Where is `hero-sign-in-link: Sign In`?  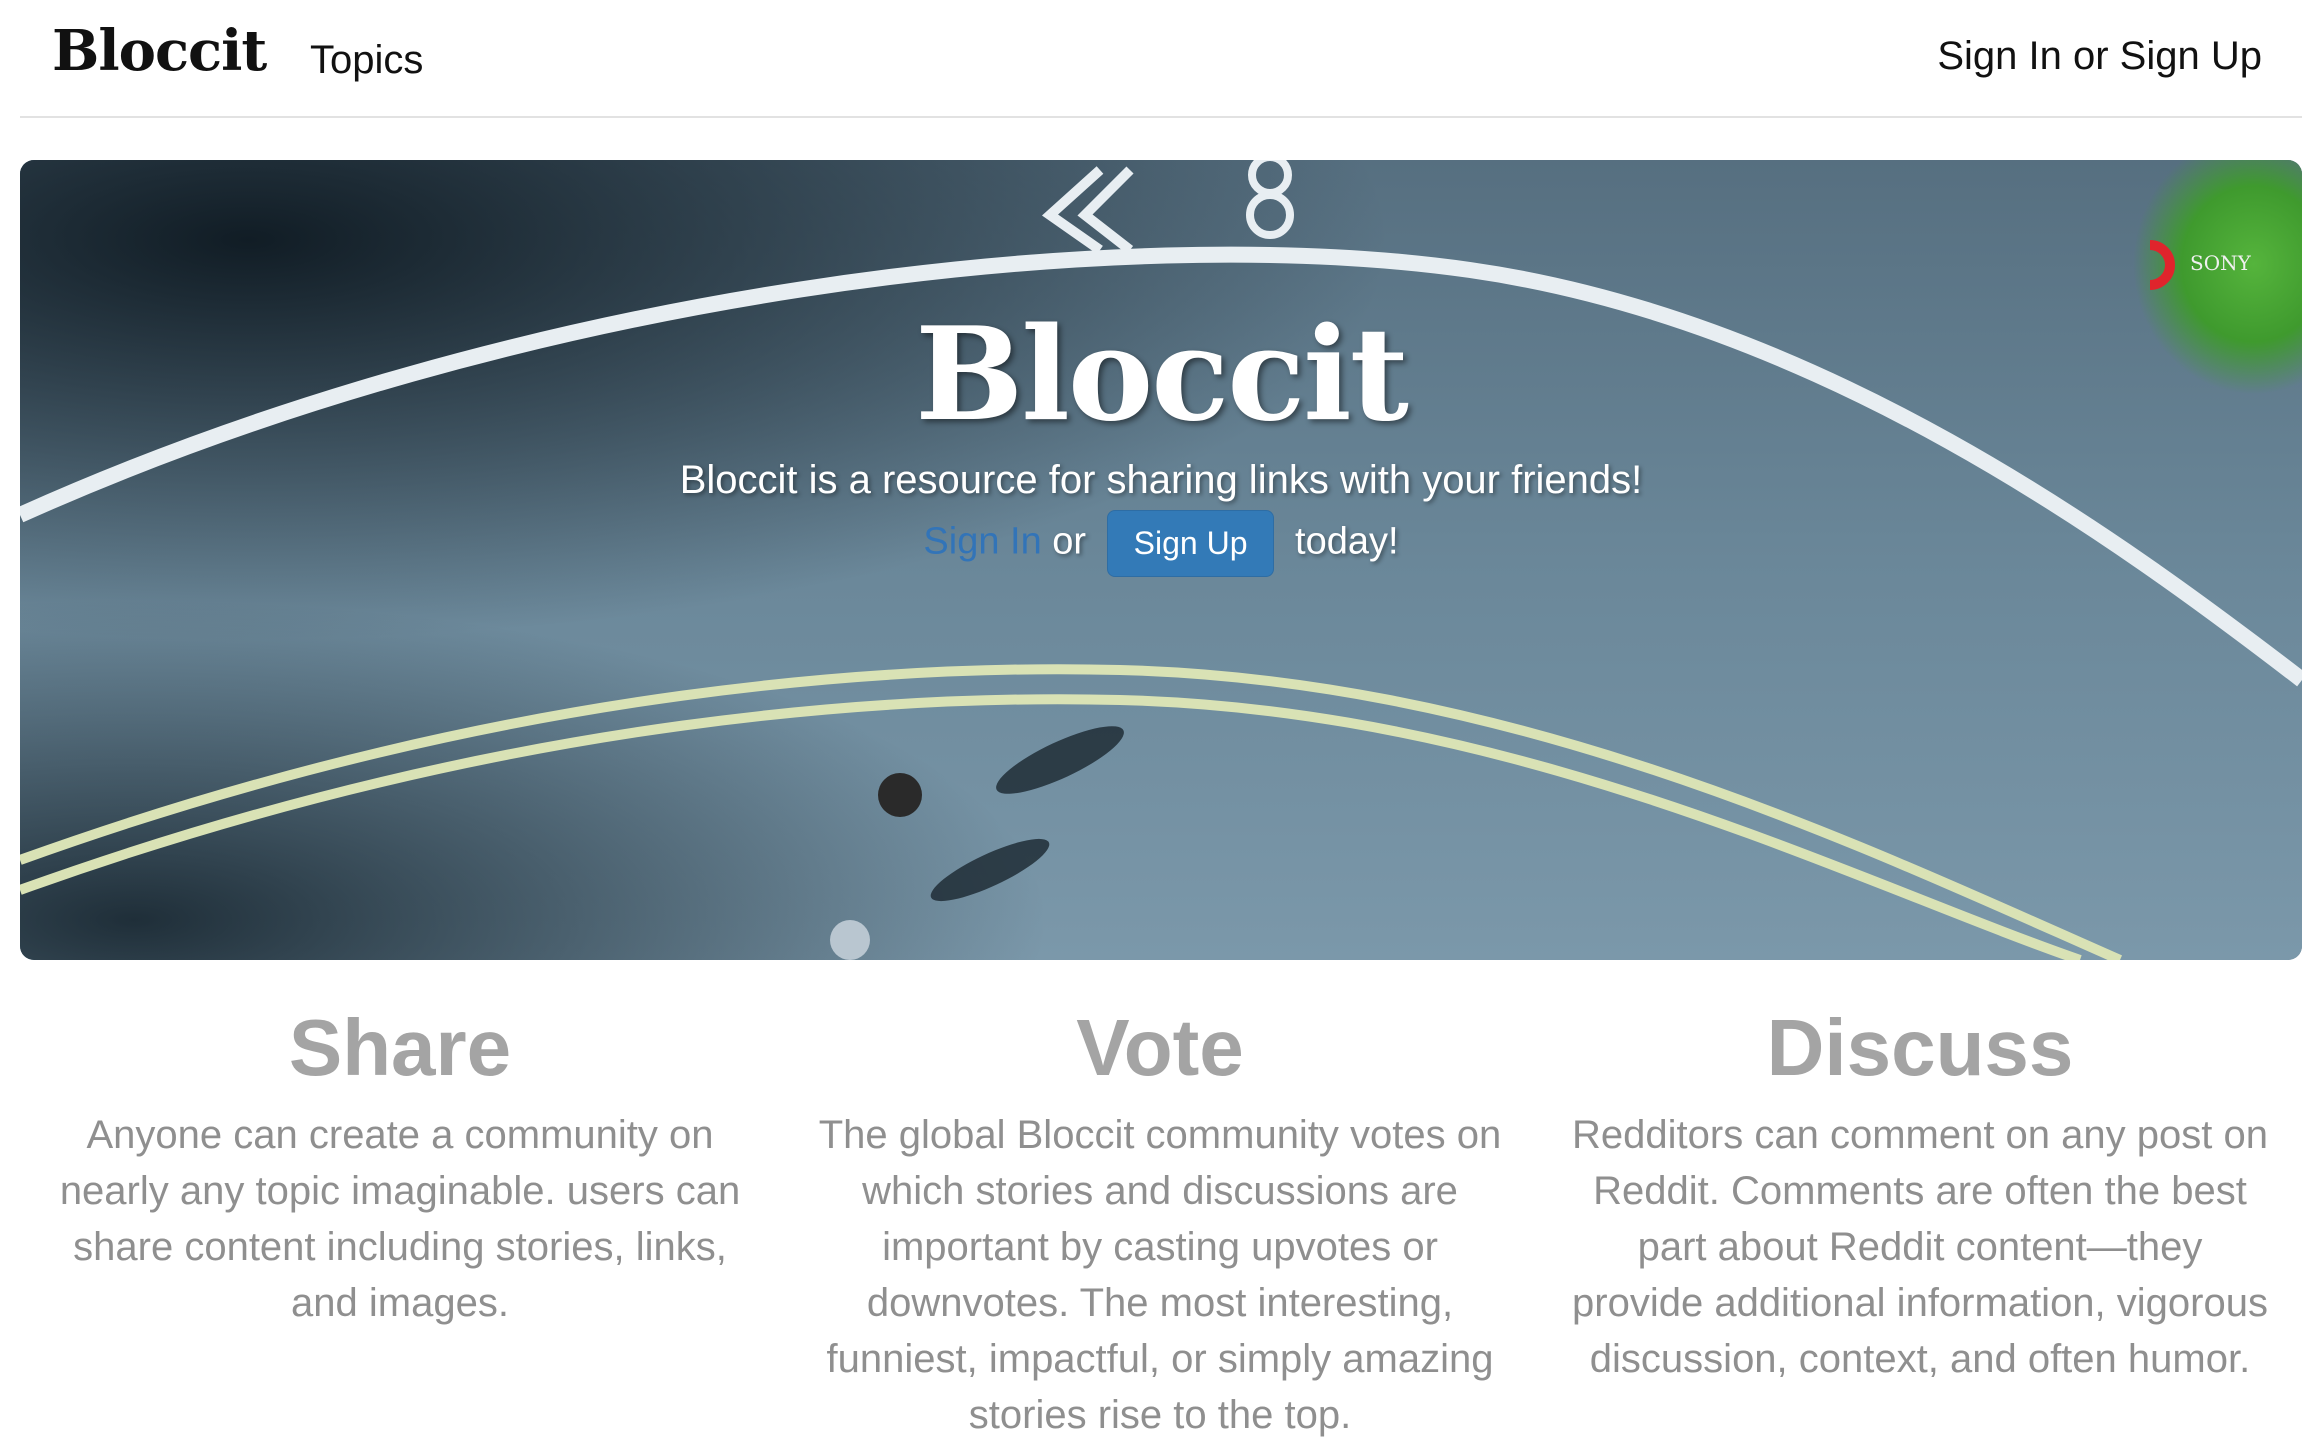
hero-sign-in-link: Sign In is located at coordinates (982, 542).